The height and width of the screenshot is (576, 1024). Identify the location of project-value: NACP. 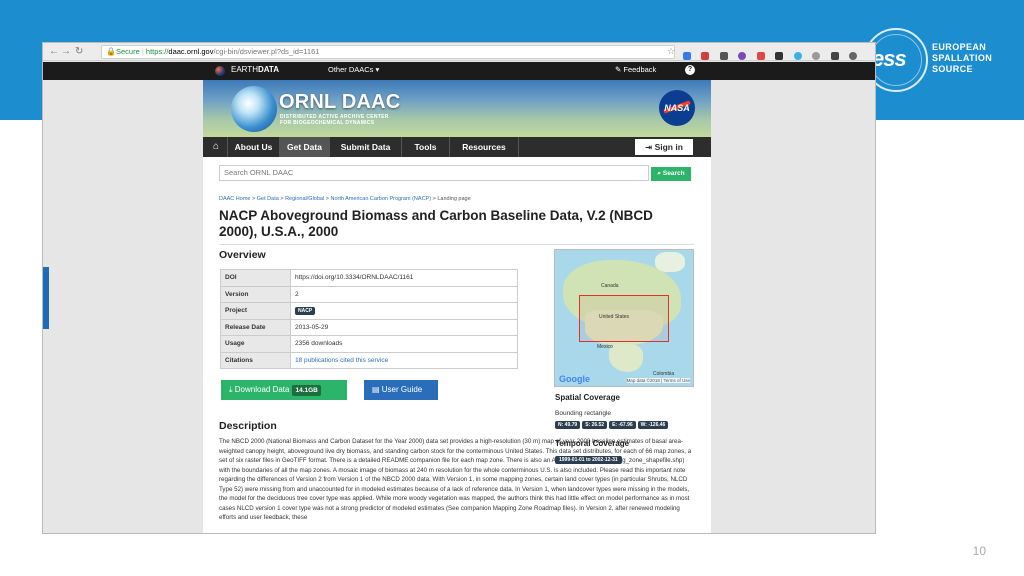
(404, 311).